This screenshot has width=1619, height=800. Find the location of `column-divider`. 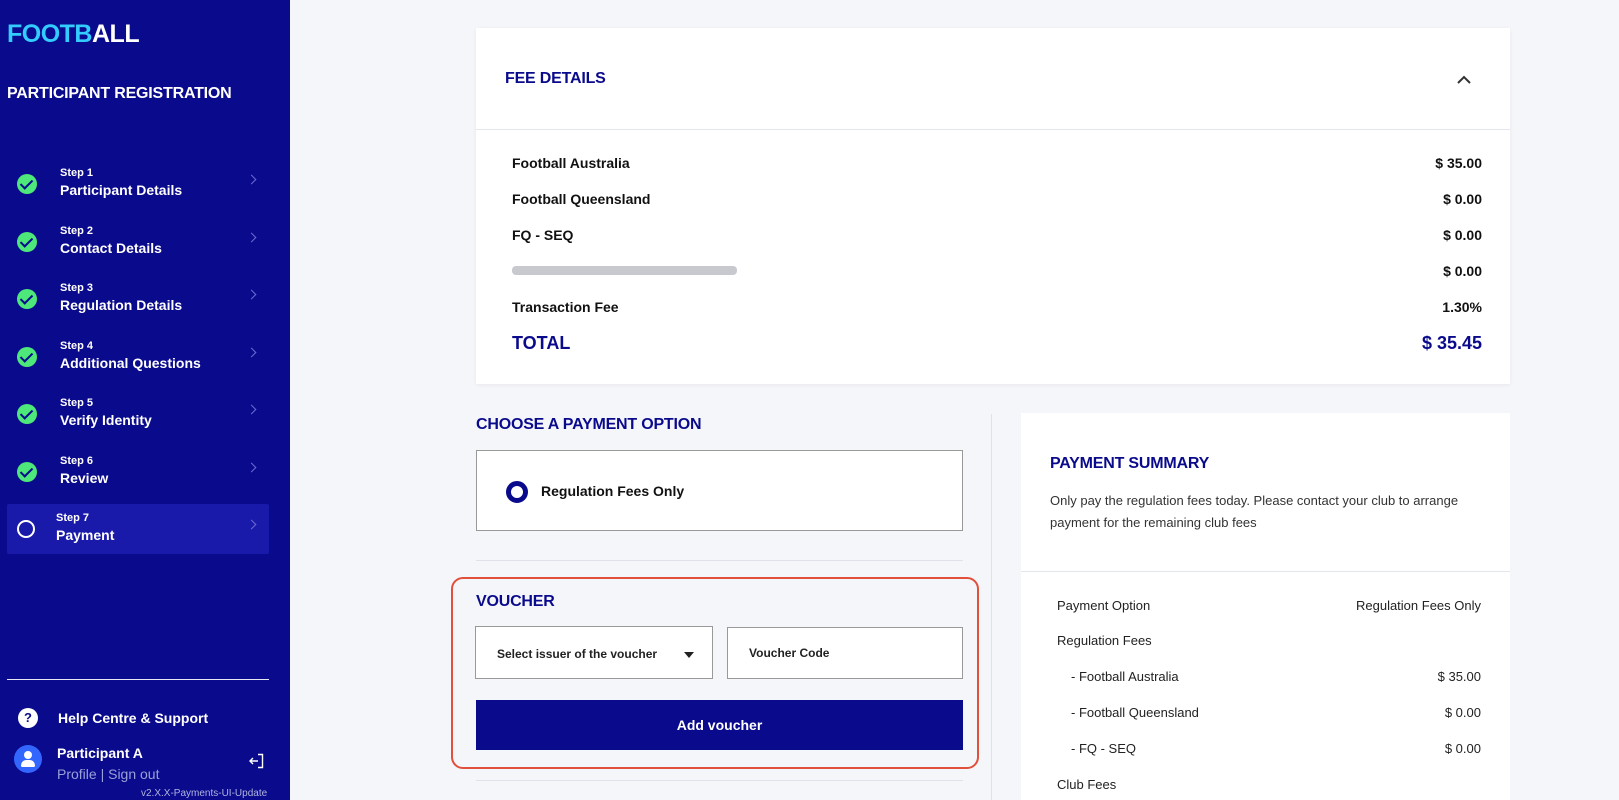

column-divider is located at coordinates (991, 607).